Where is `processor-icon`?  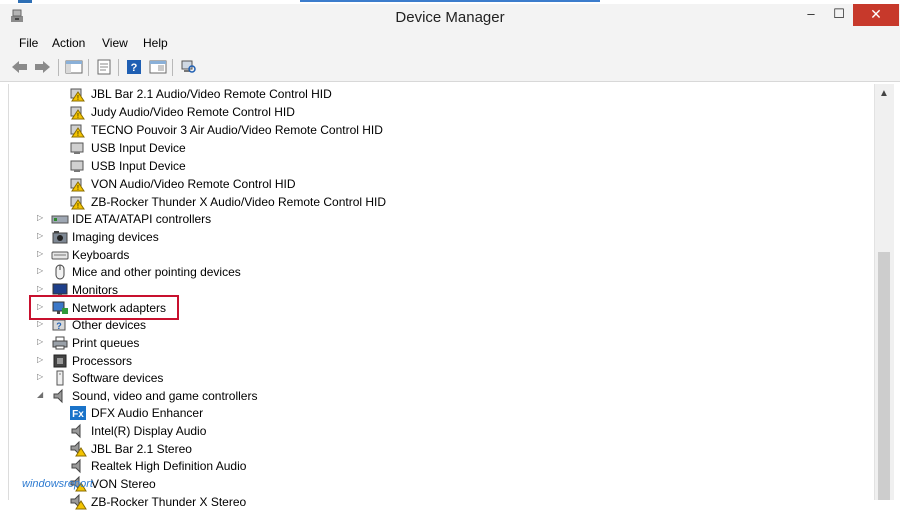
processor-icon is located at coordinates (60, 361).